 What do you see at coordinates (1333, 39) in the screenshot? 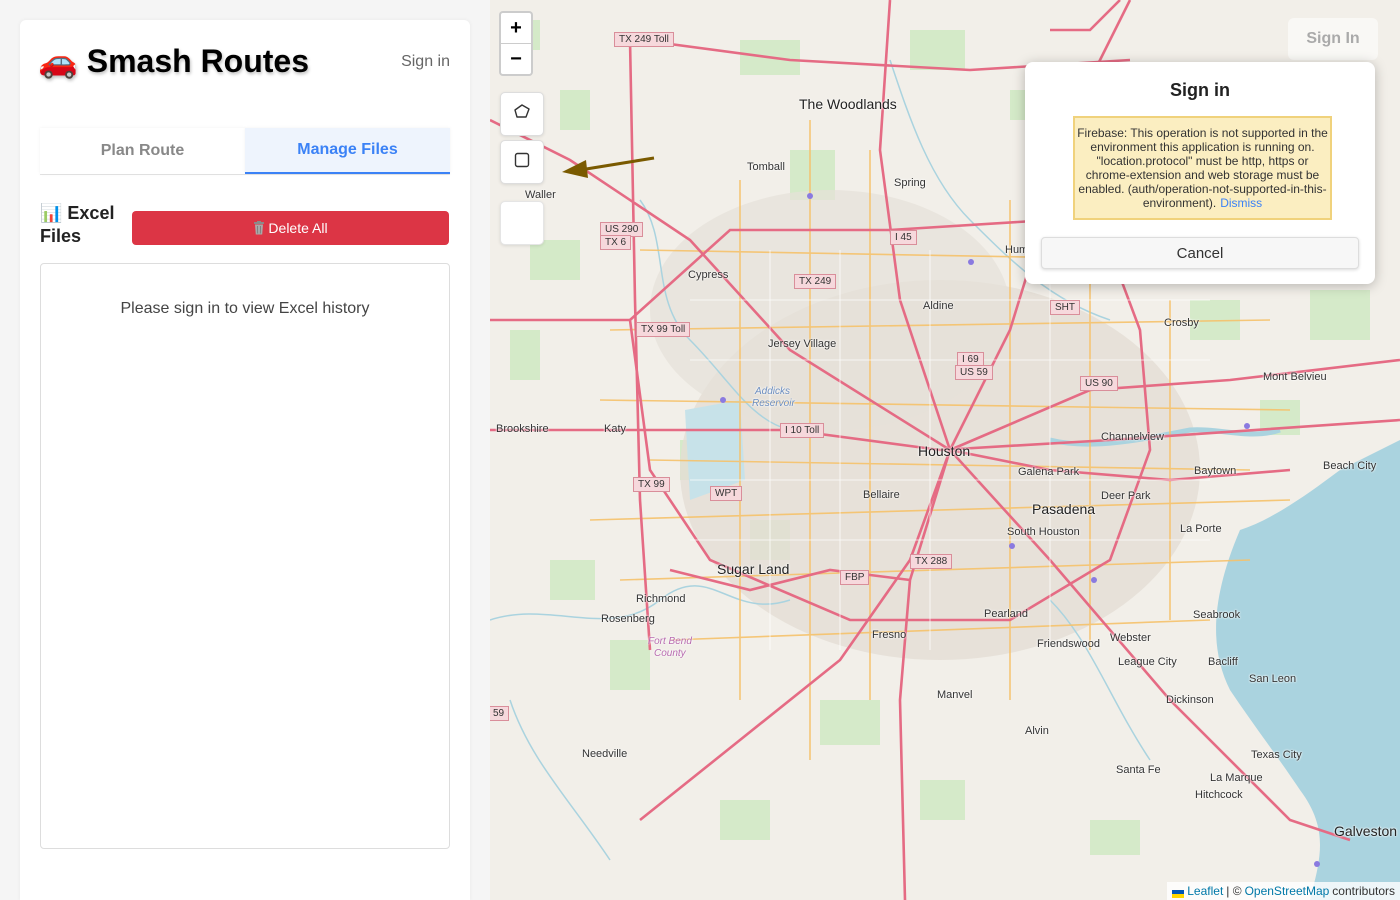
I see `map-sign-in-button: Sign In` at bounding box center [1333, 39].